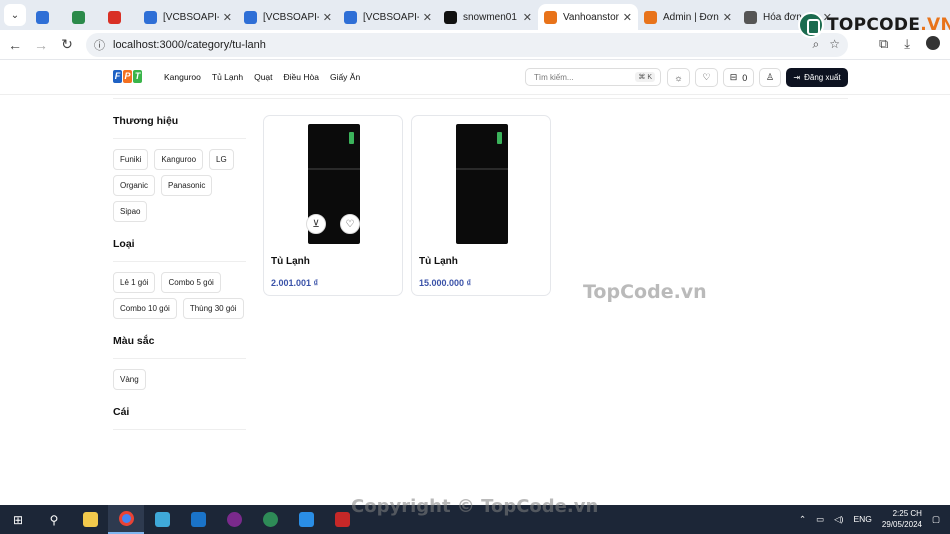  What do you see at coordinates (345, 77) in the screenshot?
I see `menu-item: Giấy Ăn` at bounding box center [345, 77].